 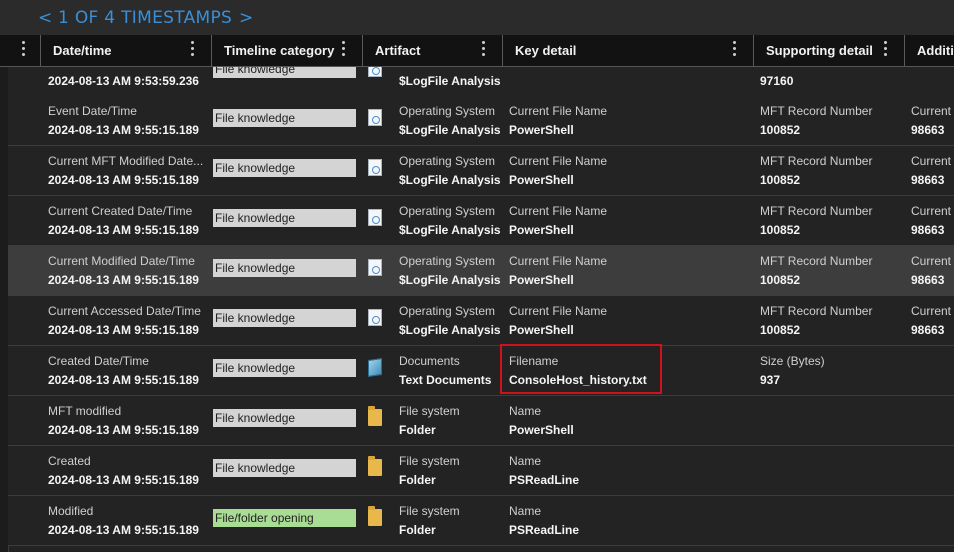 I want to click on row-event-label: Created, so click(x=69, y=461).